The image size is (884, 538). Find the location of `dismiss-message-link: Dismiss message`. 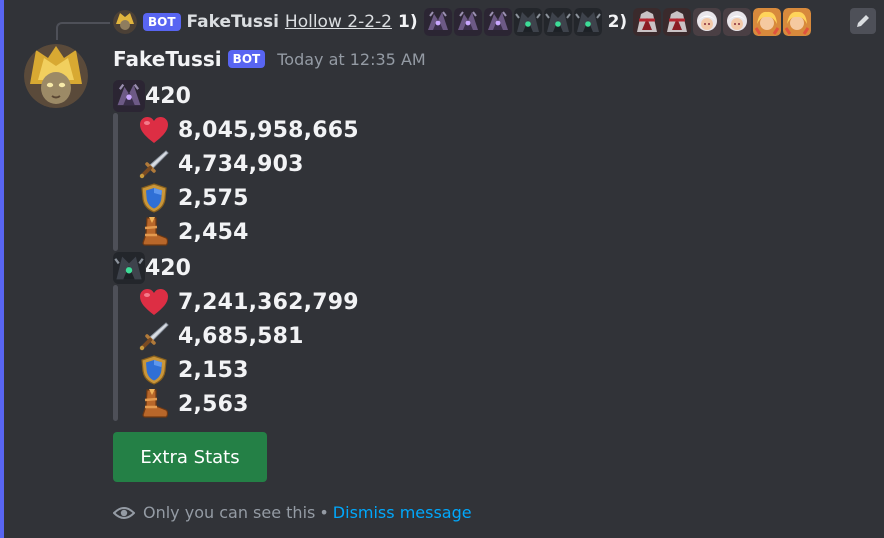

dismiss-message-link: Dismiss message is located at coordinates (402, 512).